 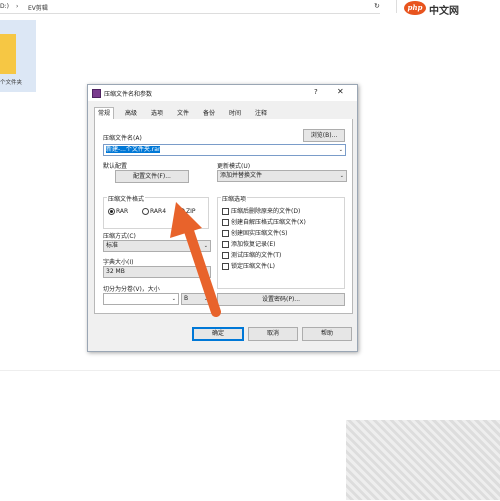 What do you see at coordinates (202, 270) in the screenshot?
I see `arrow-shaft` at bounding box center [202, 270].